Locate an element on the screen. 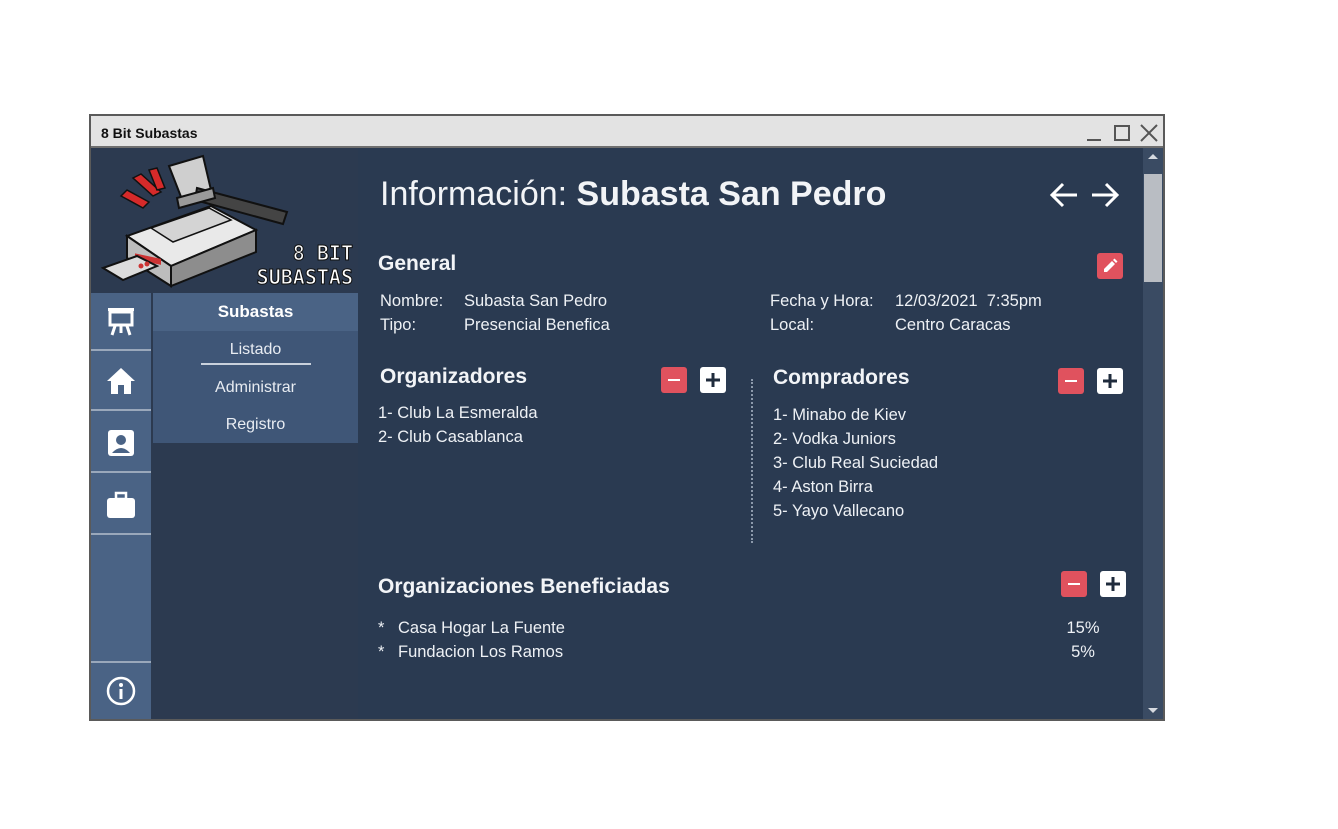 This screenshot has height=829, width=1338. rail-item-business is located at coordinates (121, 506).